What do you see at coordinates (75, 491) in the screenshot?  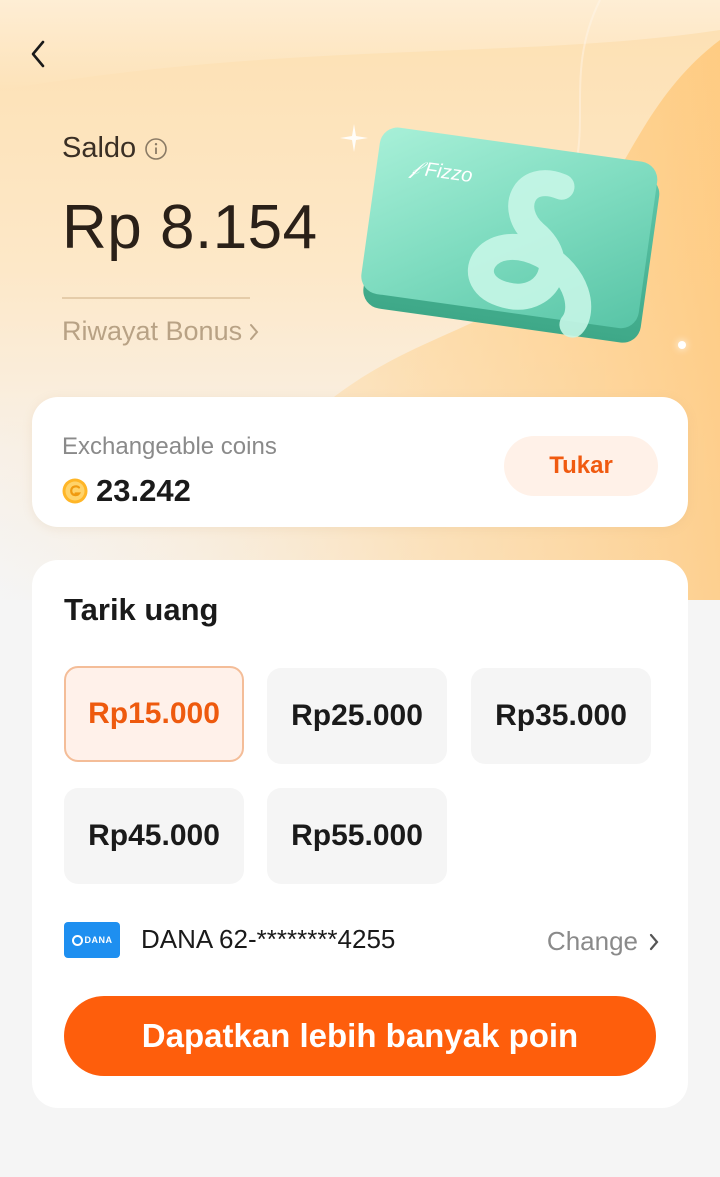 I see `coin-icon` at bounding box center [75, 491].